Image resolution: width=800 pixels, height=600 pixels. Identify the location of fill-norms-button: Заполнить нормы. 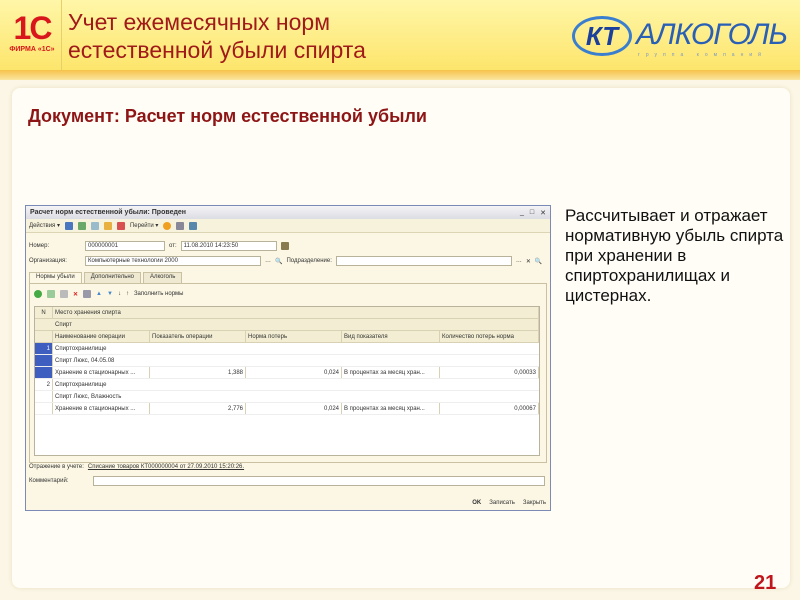
(159, 294).